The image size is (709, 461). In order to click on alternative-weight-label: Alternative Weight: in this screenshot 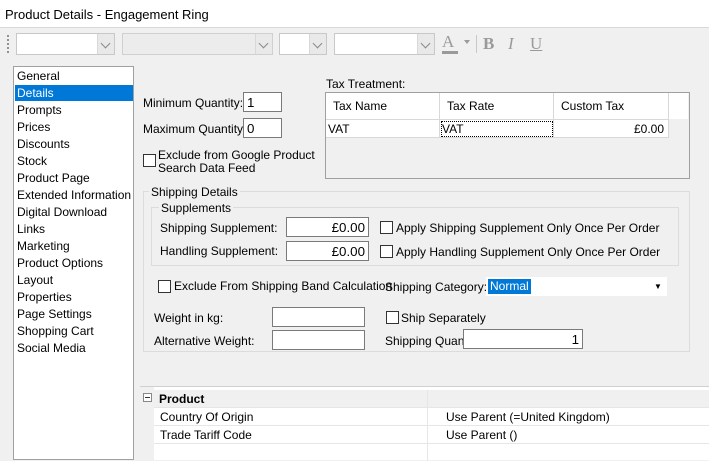, I will do `click(204, 341)`.